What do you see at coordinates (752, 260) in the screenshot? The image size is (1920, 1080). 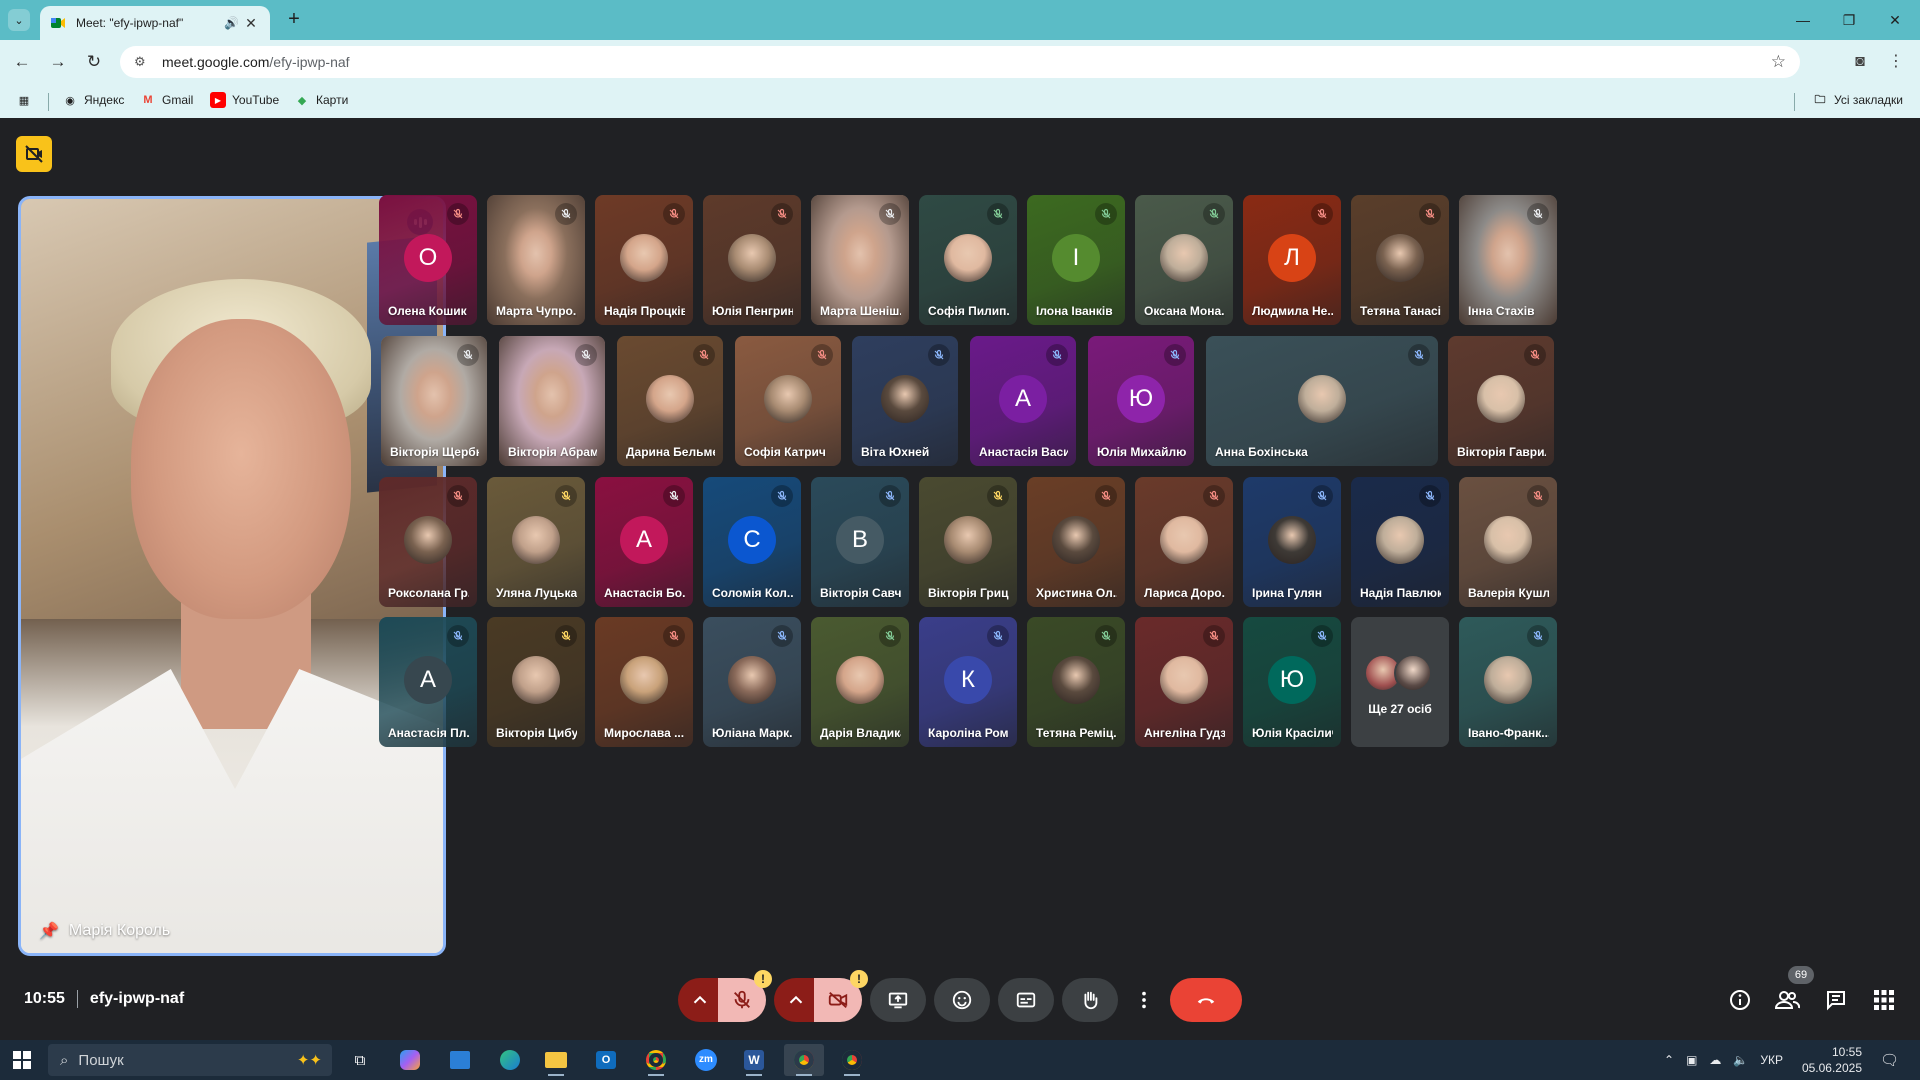 I see `participant-tile: Юлія Пенгрин` at bounding box center [752, 260].